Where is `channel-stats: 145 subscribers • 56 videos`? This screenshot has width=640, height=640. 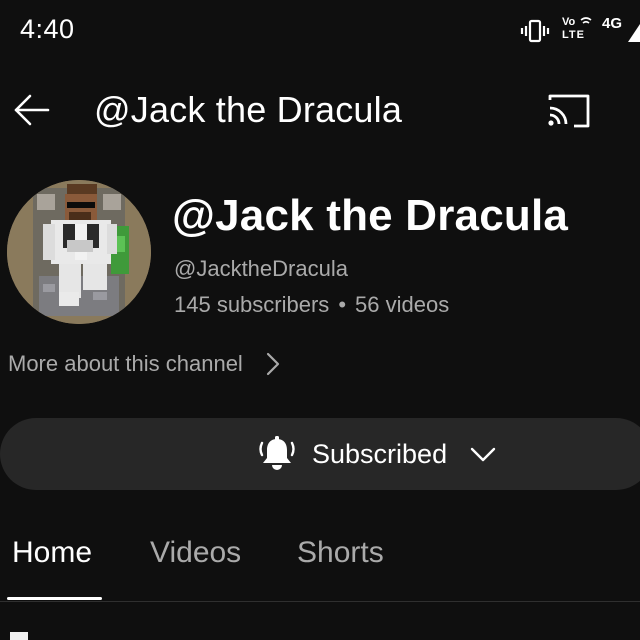 channel-stats: 145 subscribers • 56 videos is located at coordinates (311, 305).